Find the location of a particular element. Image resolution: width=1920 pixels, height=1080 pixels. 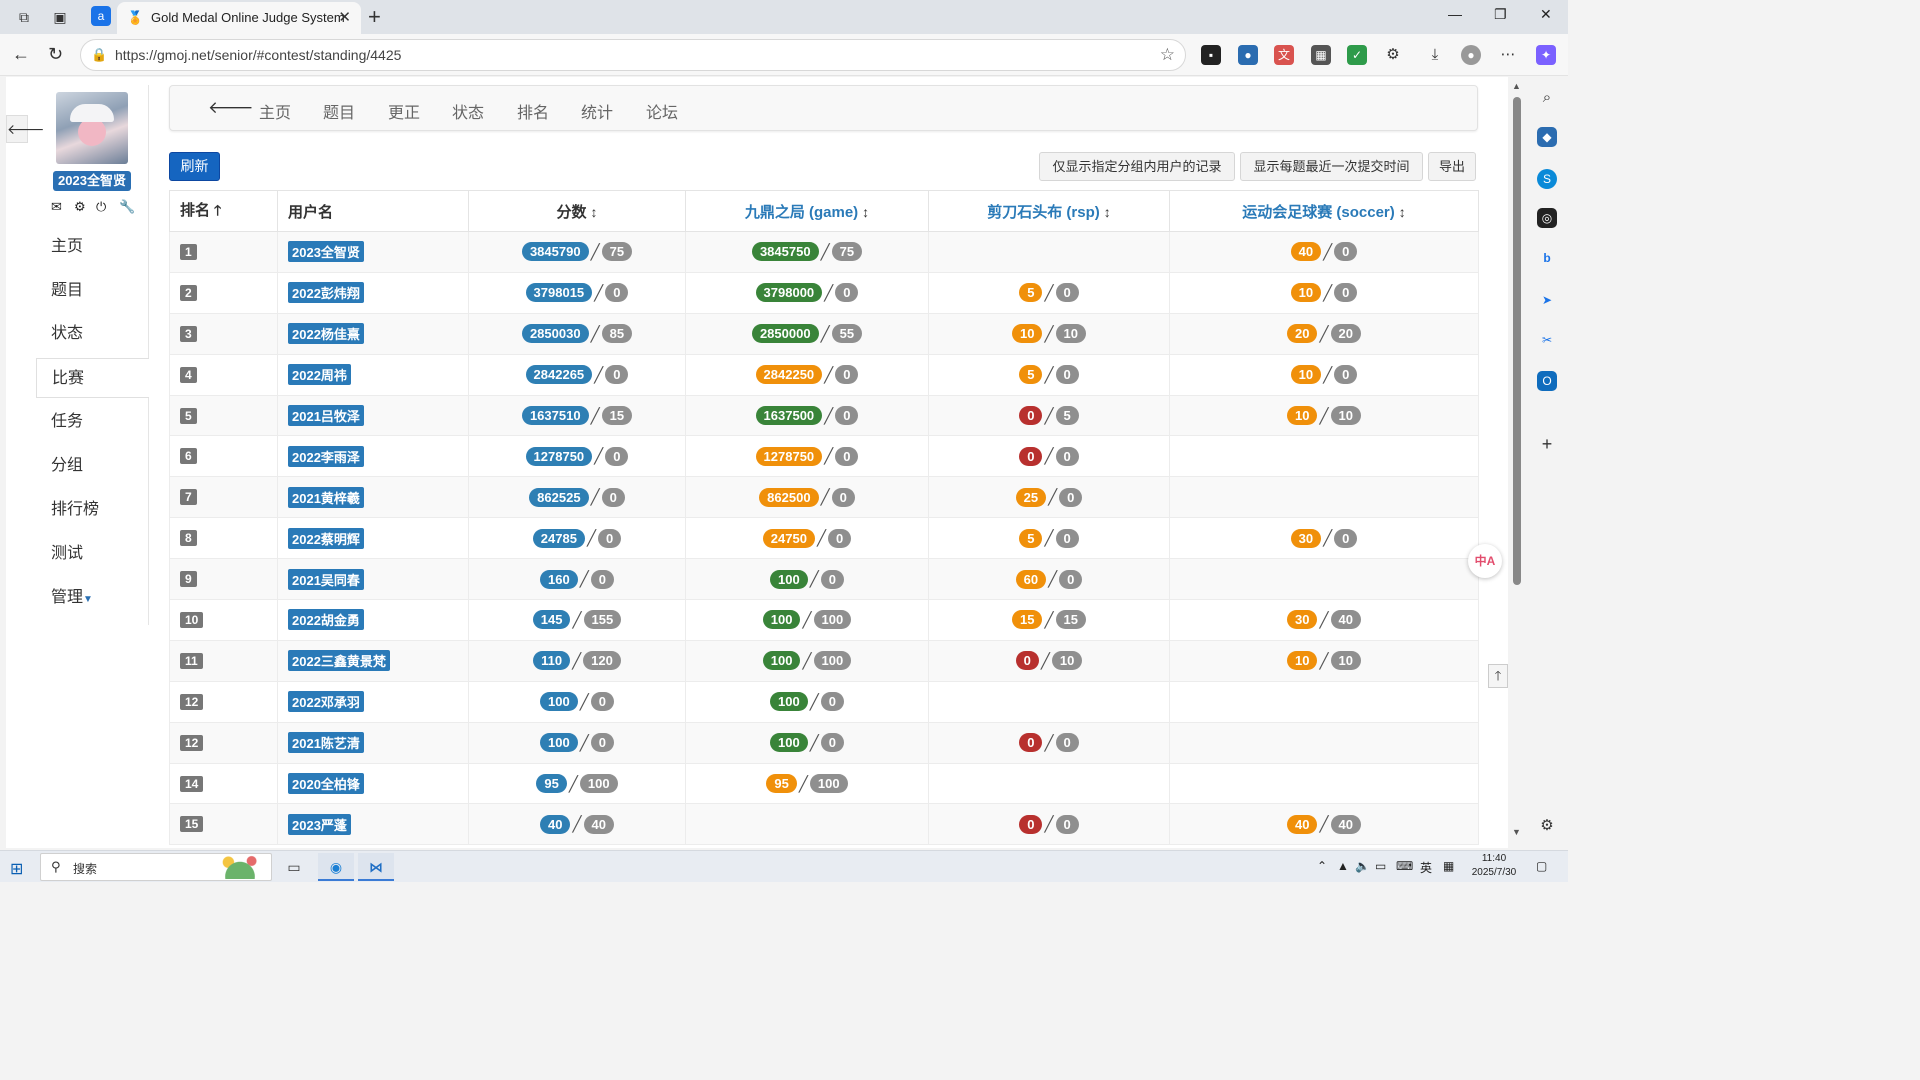

pinned-tab-icon: a is located at coordinates (101, 16).